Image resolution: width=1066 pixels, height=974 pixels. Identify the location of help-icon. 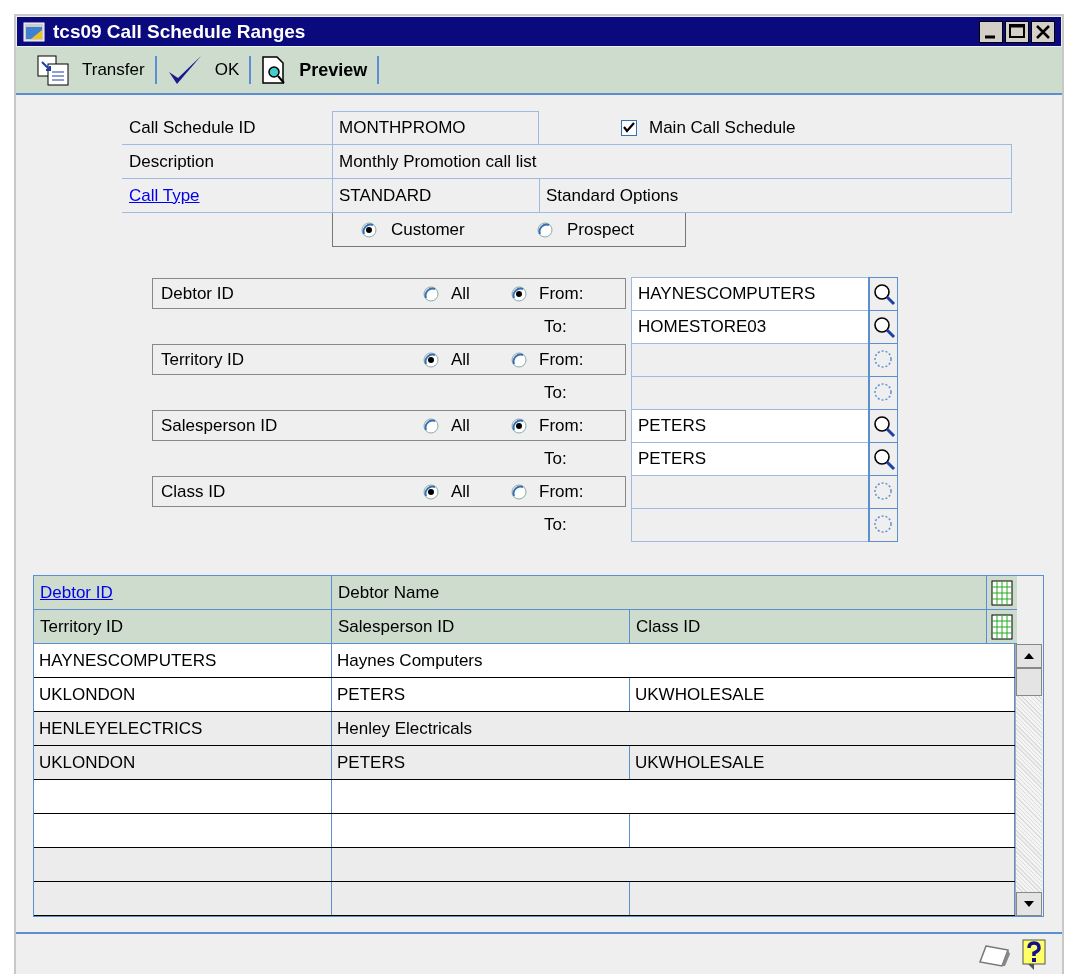
(1035, 955).